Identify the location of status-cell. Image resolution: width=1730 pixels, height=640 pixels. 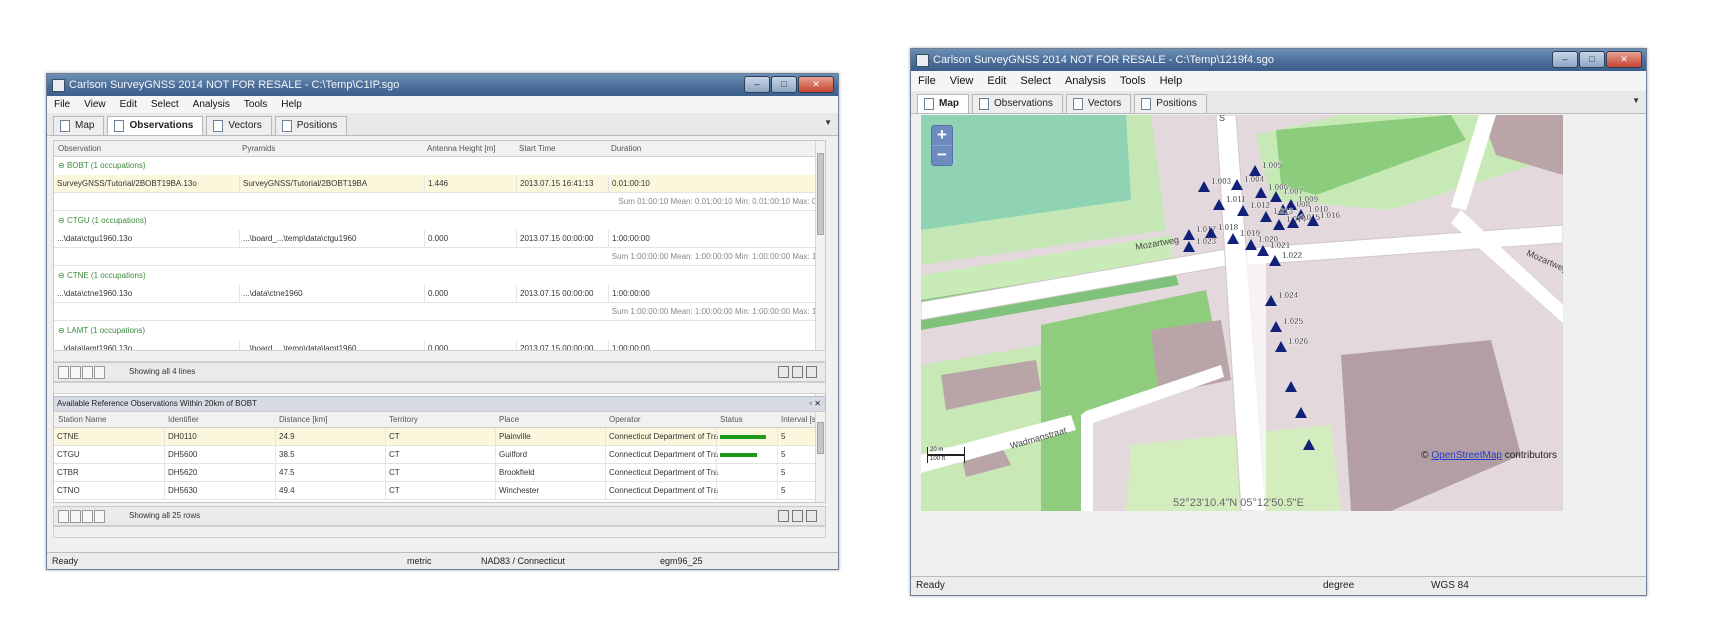
(748, 490).